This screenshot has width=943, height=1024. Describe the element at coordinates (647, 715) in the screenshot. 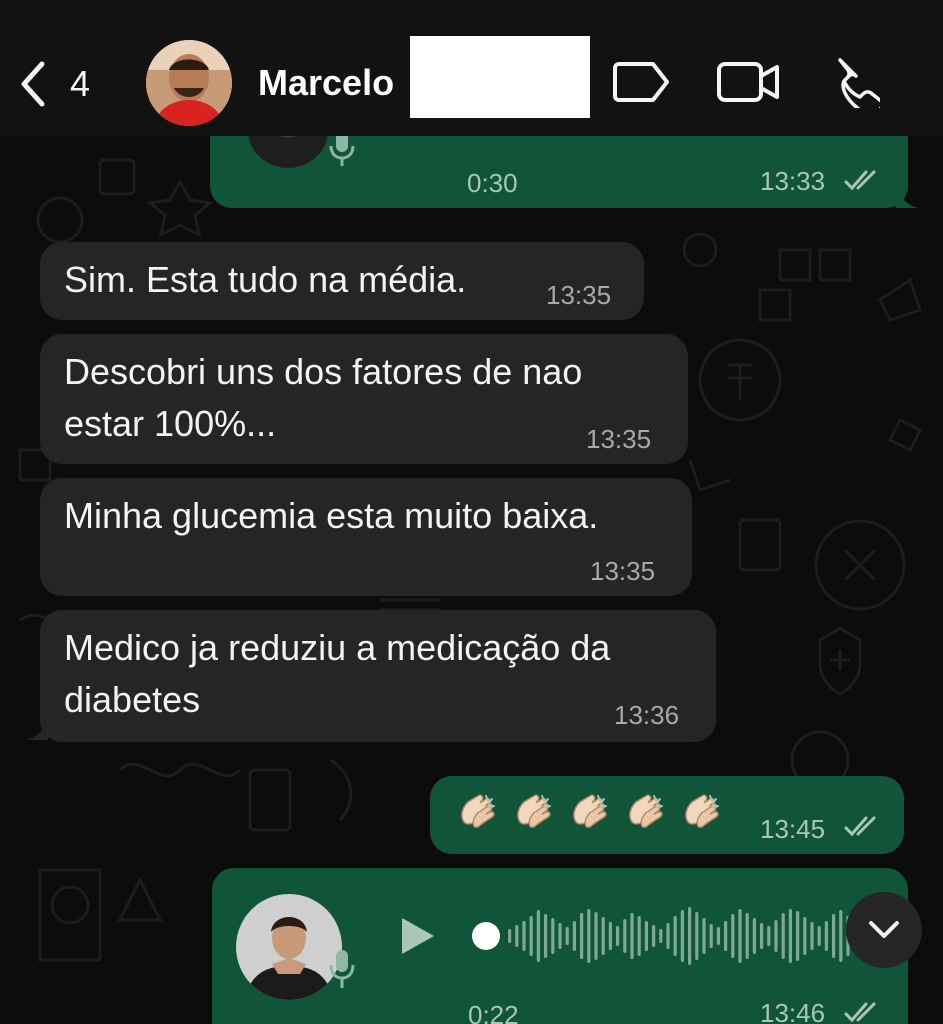

I see `message-time: 13:36` at that location.